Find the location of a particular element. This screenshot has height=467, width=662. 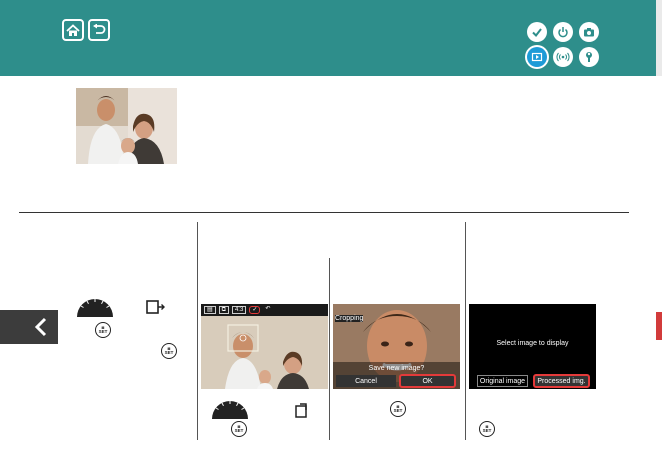

resize-mode-icon is located at coordinates (156, 309).